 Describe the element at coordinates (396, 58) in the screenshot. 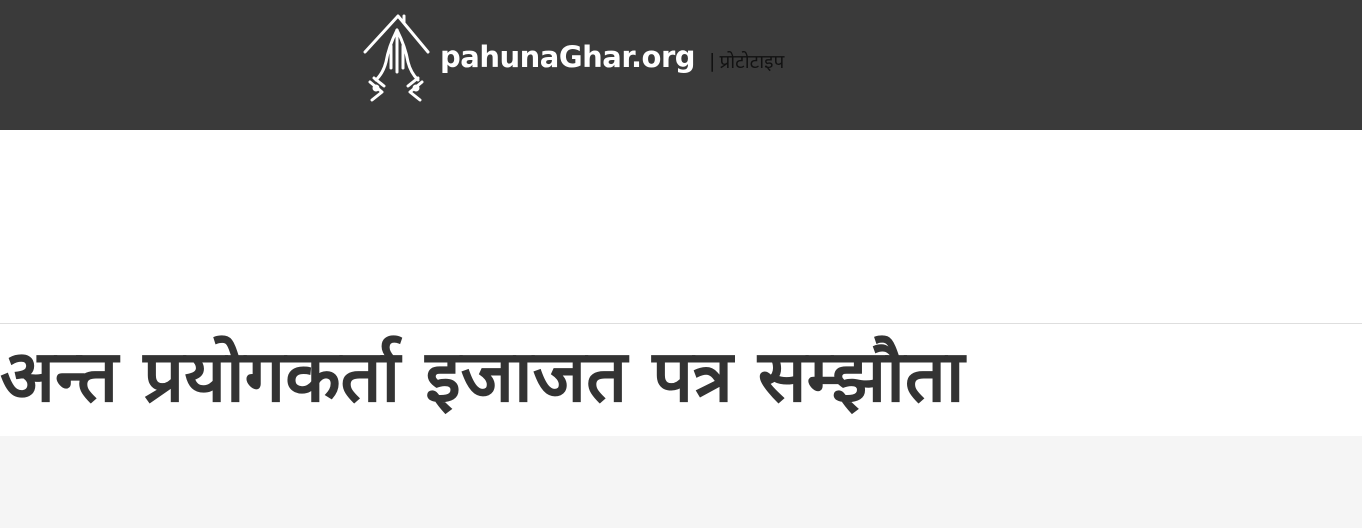

I see `namaste-house-icon` at that location.